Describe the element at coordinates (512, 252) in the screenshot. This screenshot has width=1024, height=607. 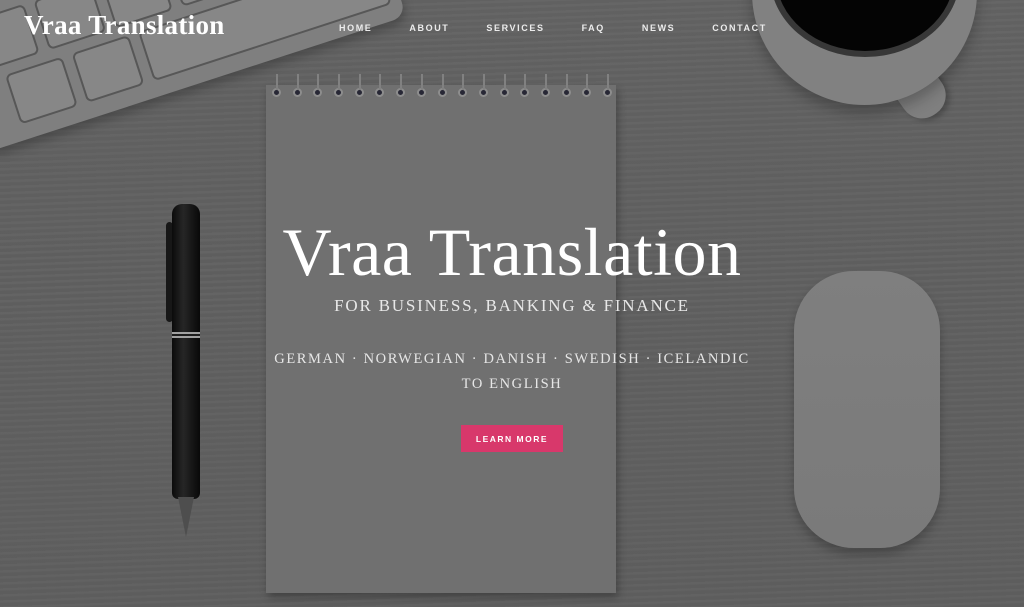
I see `hero-title: Vraa Translation` at that location.